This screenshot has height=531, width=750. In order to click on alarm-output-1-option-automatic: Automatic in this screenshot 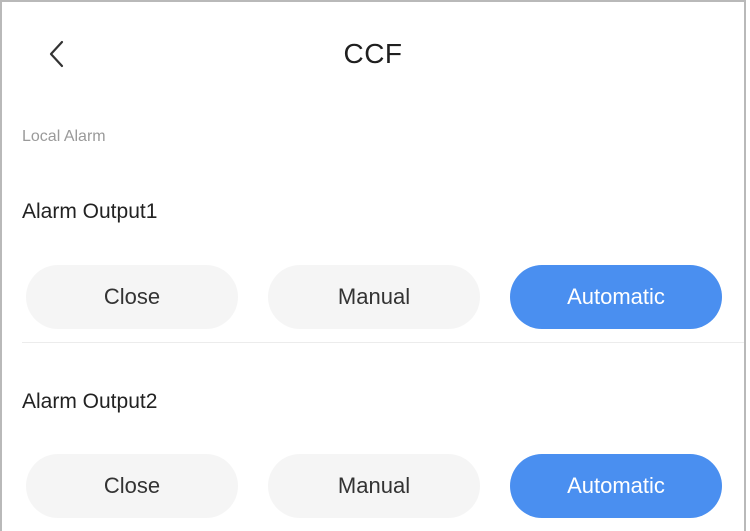, I will do `click(616, 297)`.